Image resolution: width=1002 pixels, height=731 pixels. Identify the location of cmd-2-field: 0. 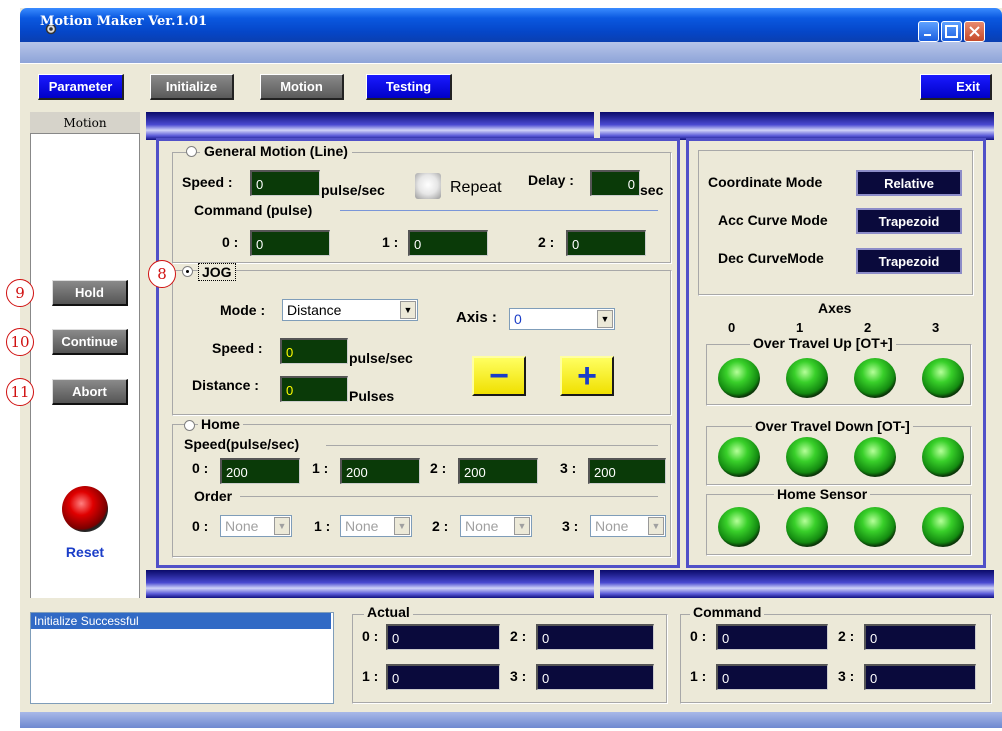
(606, 243).